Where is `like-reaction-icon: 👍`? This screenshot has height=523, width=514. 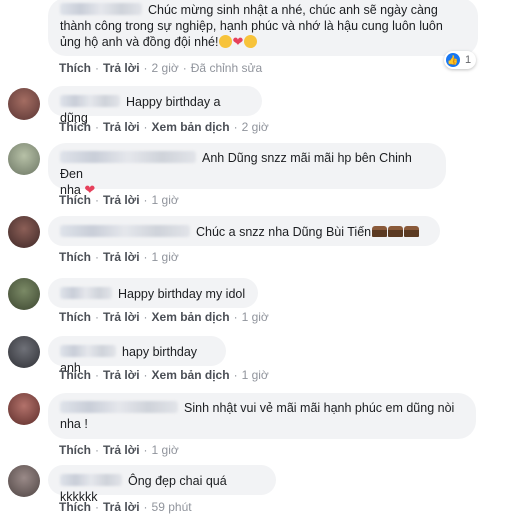 like-reaction-icon: 👍 is located at coordinates (453, 60).